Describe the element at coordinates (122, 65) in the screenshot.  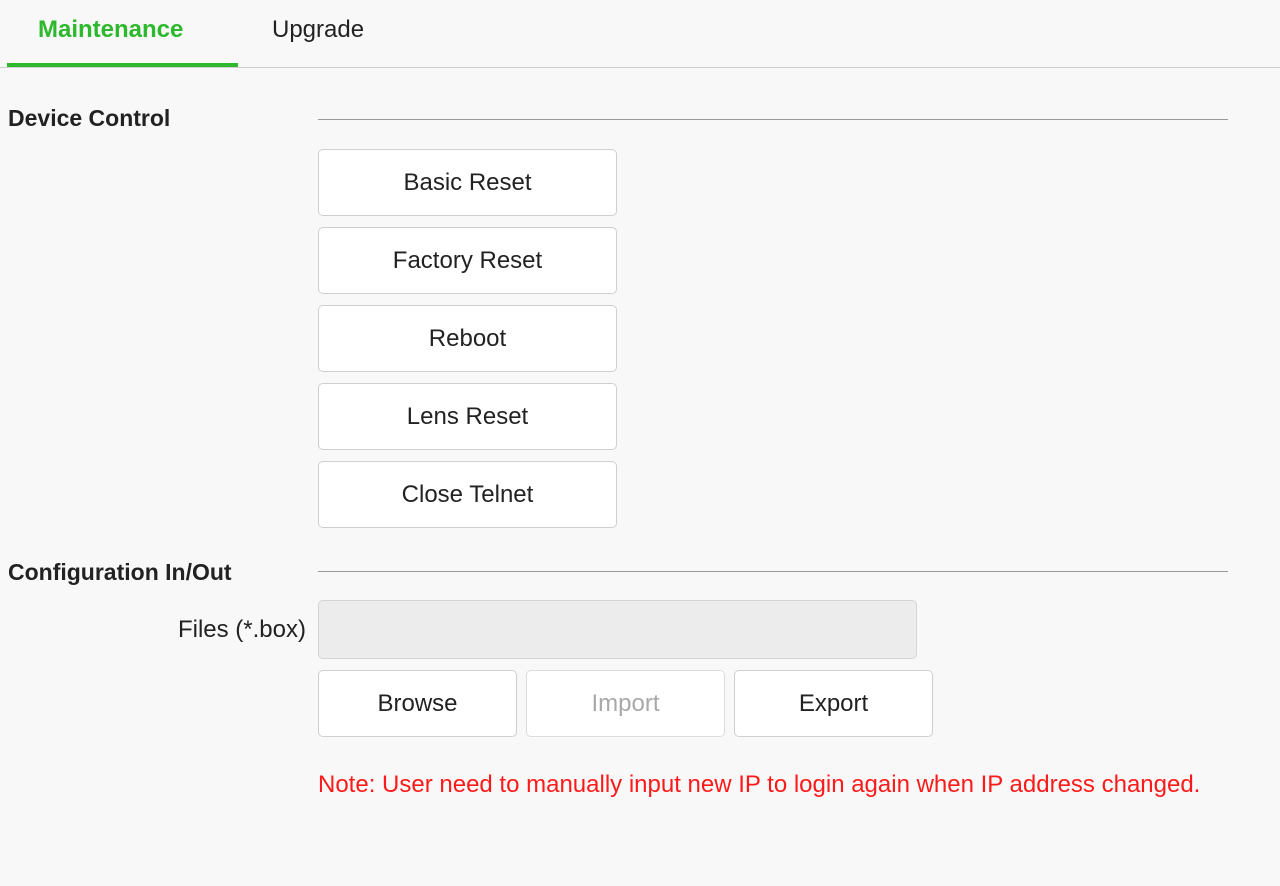
I see `active-tab-indicator` at that location.